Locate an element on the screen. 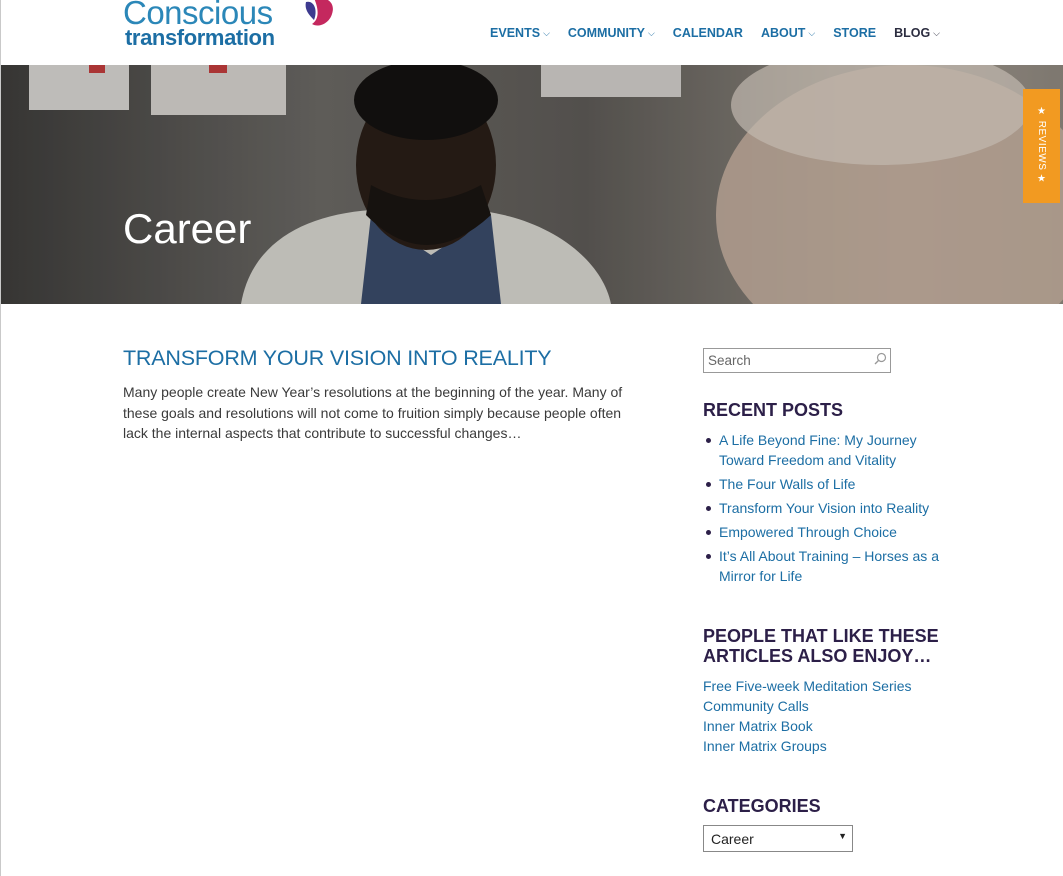 The height and width of the screenshot is (876, 1063). also-enjoy-link: Free Five-week Meditation Series is located at coordinates (823, 686).